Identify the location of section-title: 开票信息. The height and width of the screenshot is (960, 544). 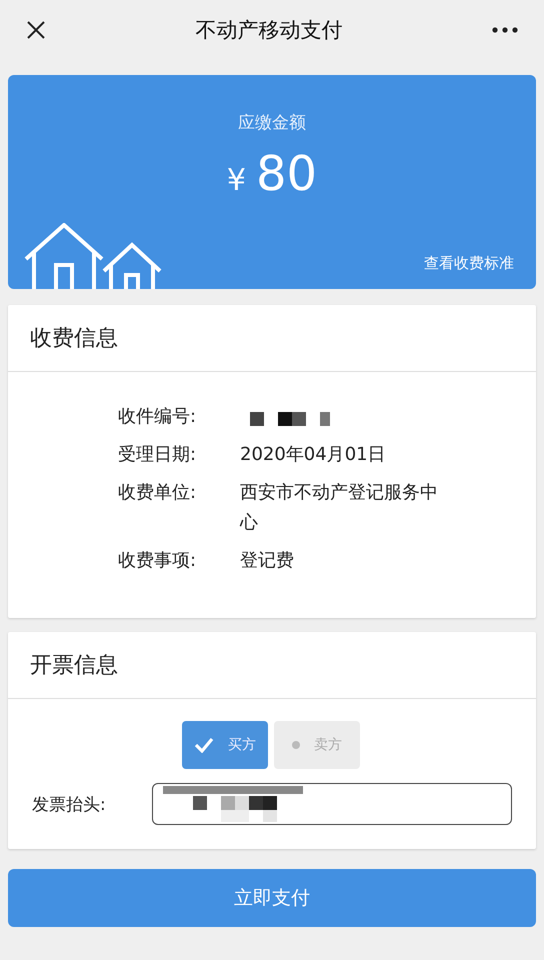
(74, 666).